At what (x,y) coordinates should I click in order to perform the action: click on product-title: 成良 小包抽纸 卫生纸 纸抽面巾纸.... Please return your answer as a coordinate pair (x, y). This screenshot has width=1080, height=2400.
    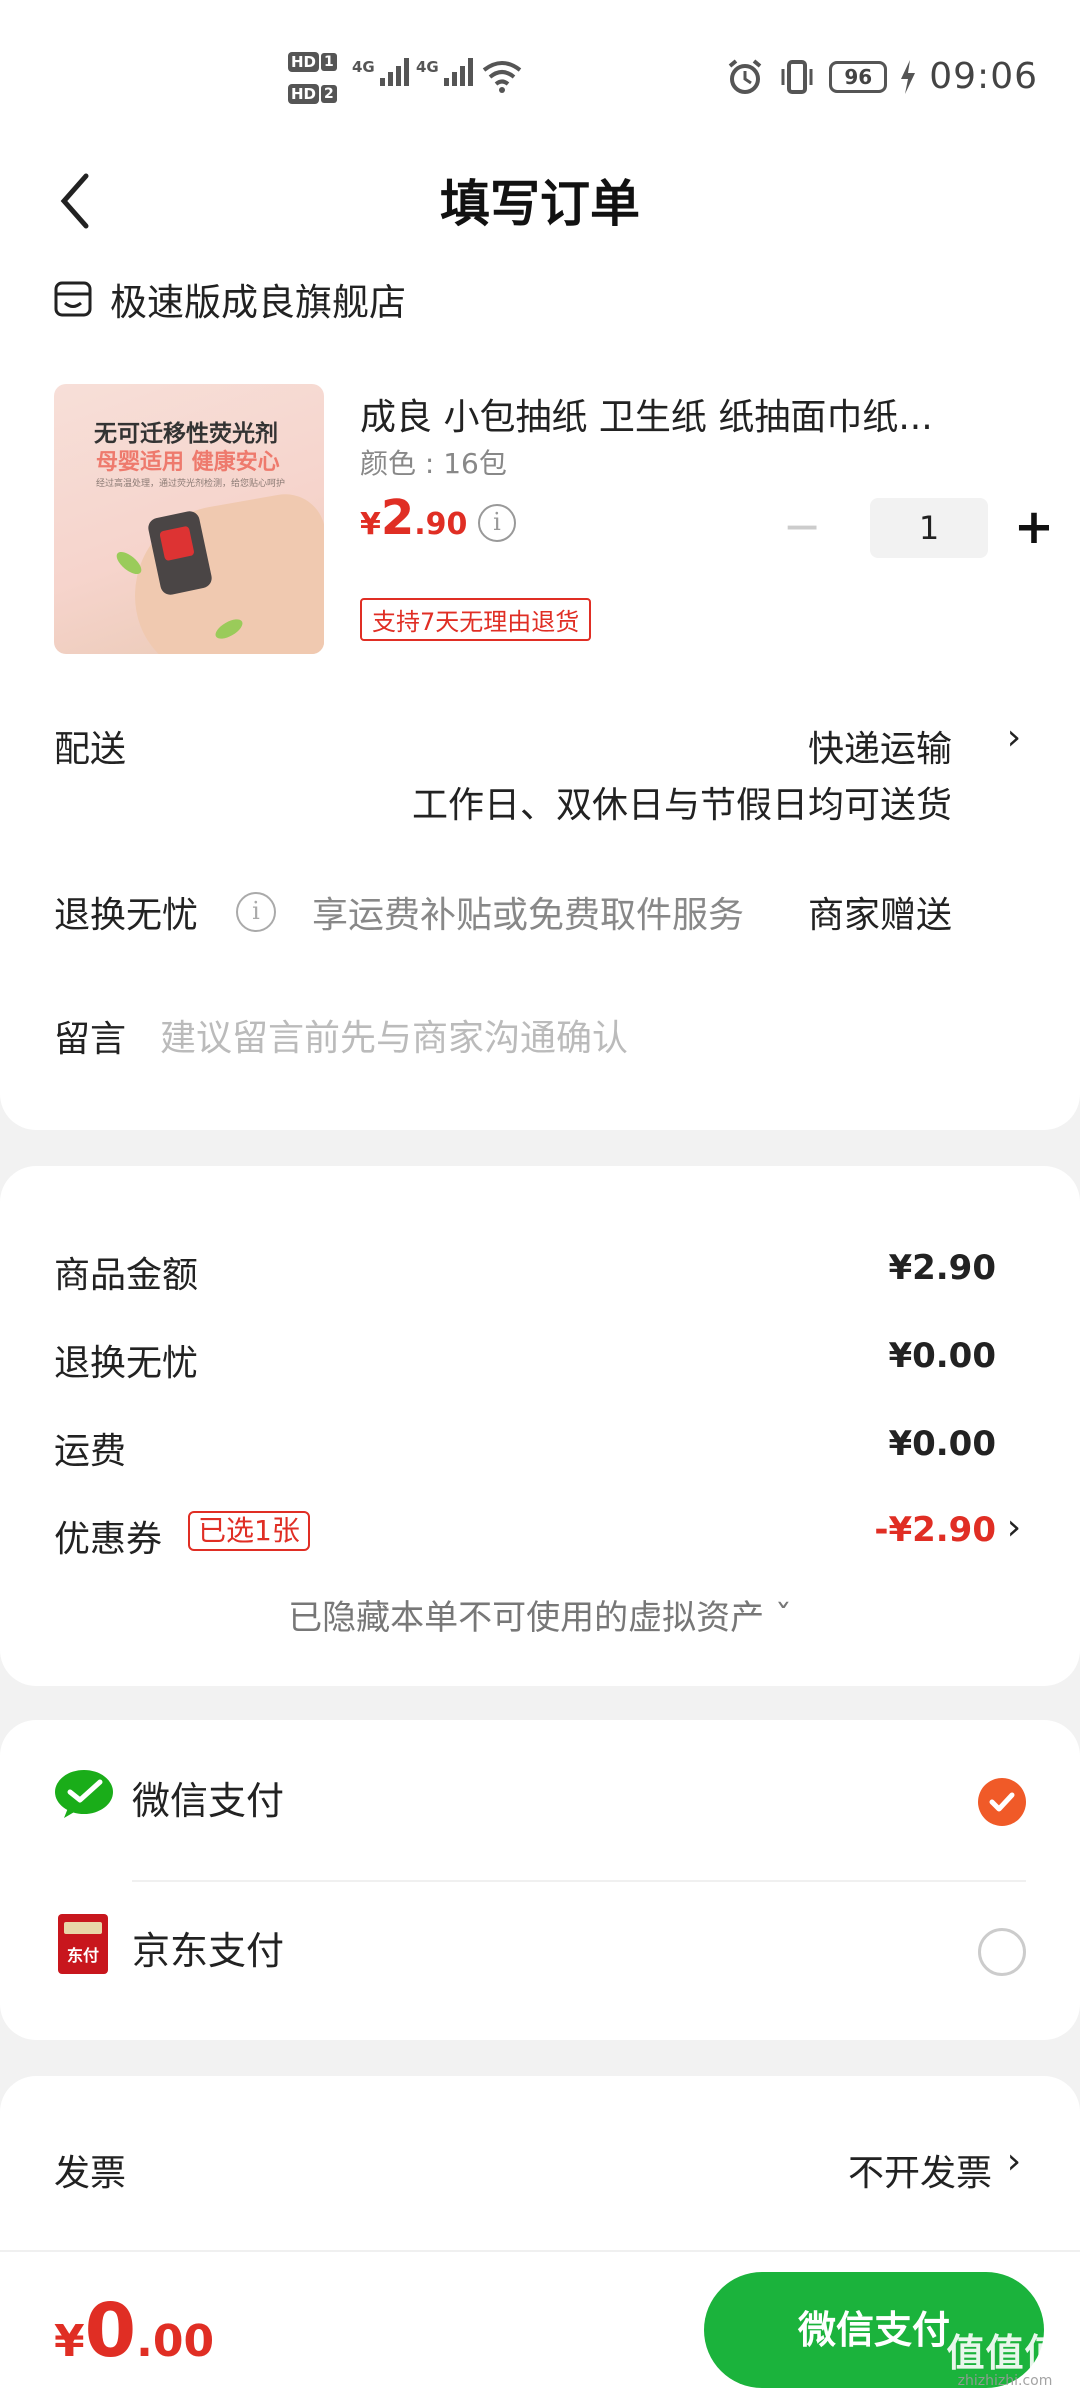
    Looking at the image, I should click on (690, 414).